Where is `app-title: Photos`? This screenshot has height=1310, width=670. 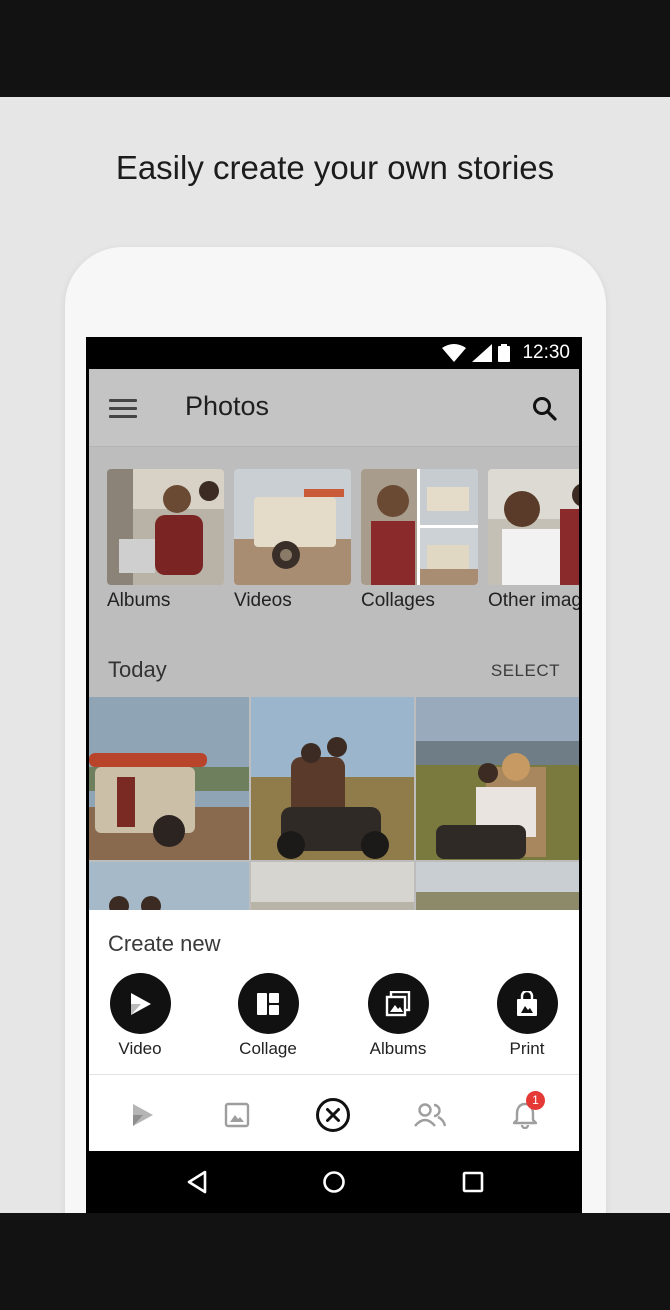 app-title: Photos is located at coordinates (227, 406).